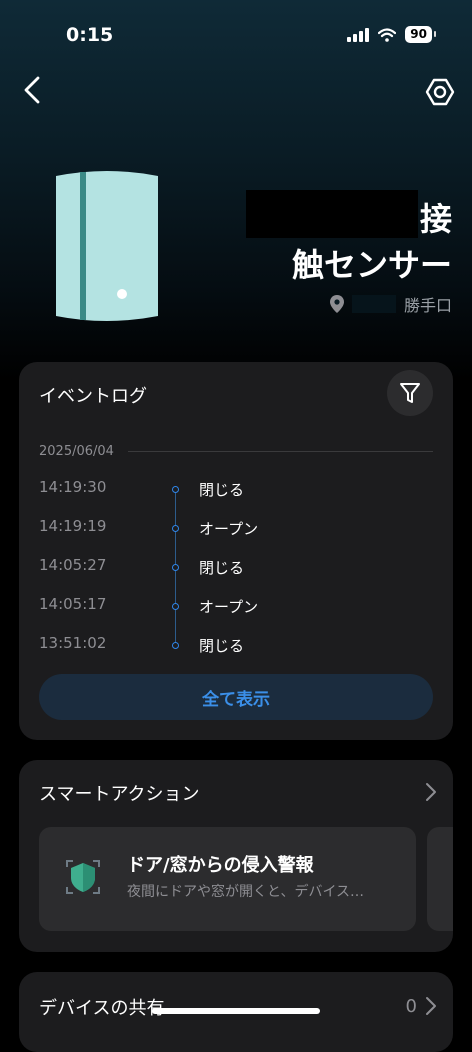 This screenshot has height=1052, width=472. Describe the element at coordinates (73, 643) in the screenshot. I see `event-time: 13:51:02` at that location.